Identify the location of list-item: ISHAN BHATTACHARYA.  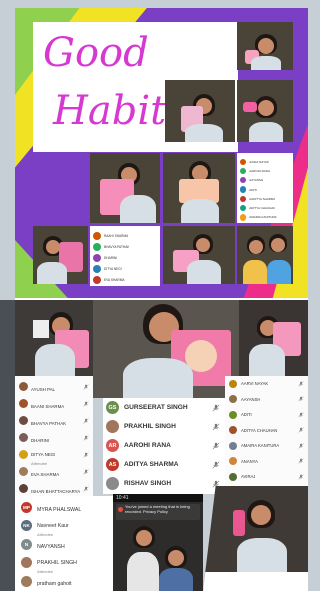
(54, 488).